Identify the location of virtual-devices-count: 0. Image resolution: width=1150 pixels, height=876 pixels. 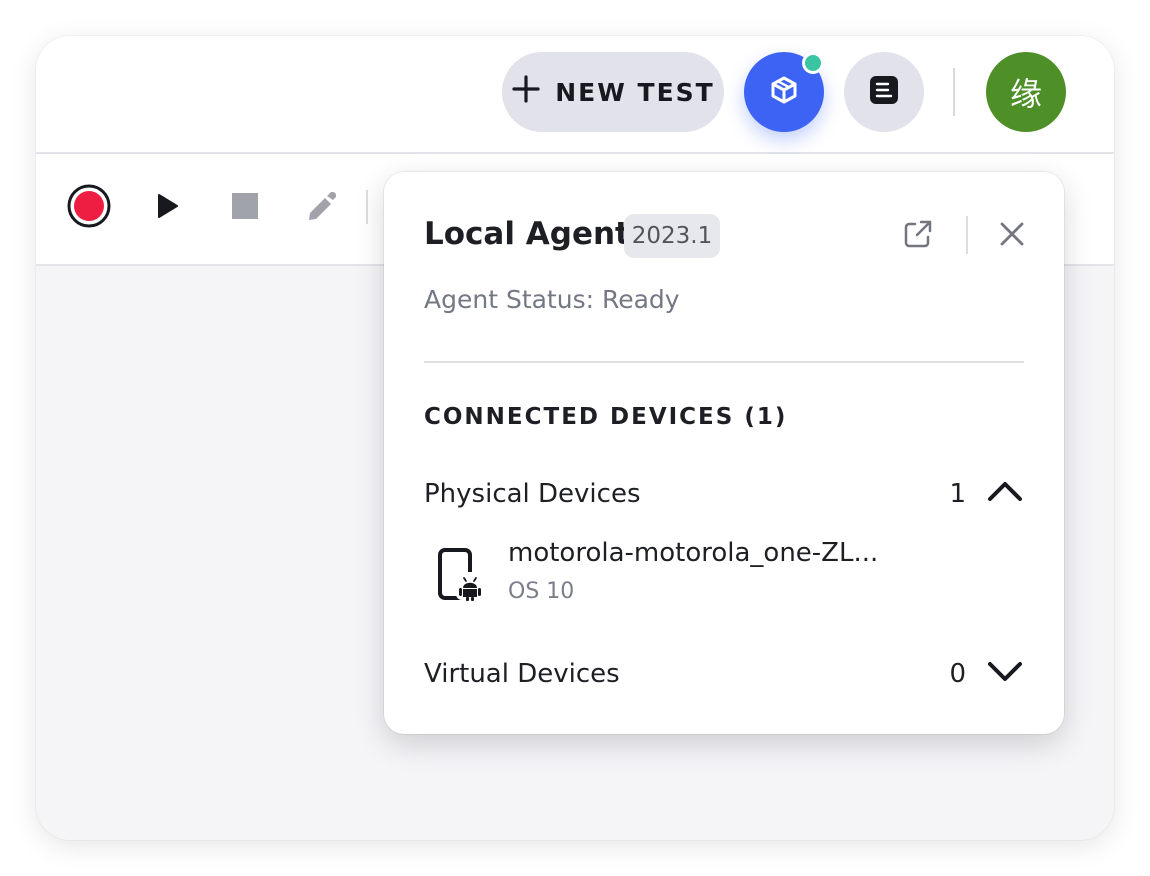
(957, 674).